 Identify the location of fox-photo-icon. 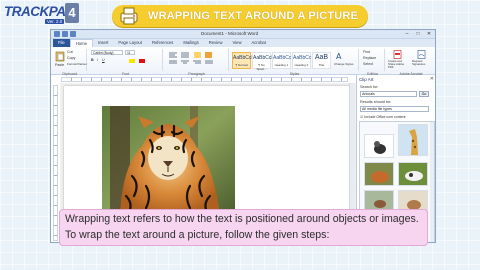
(379, 174).